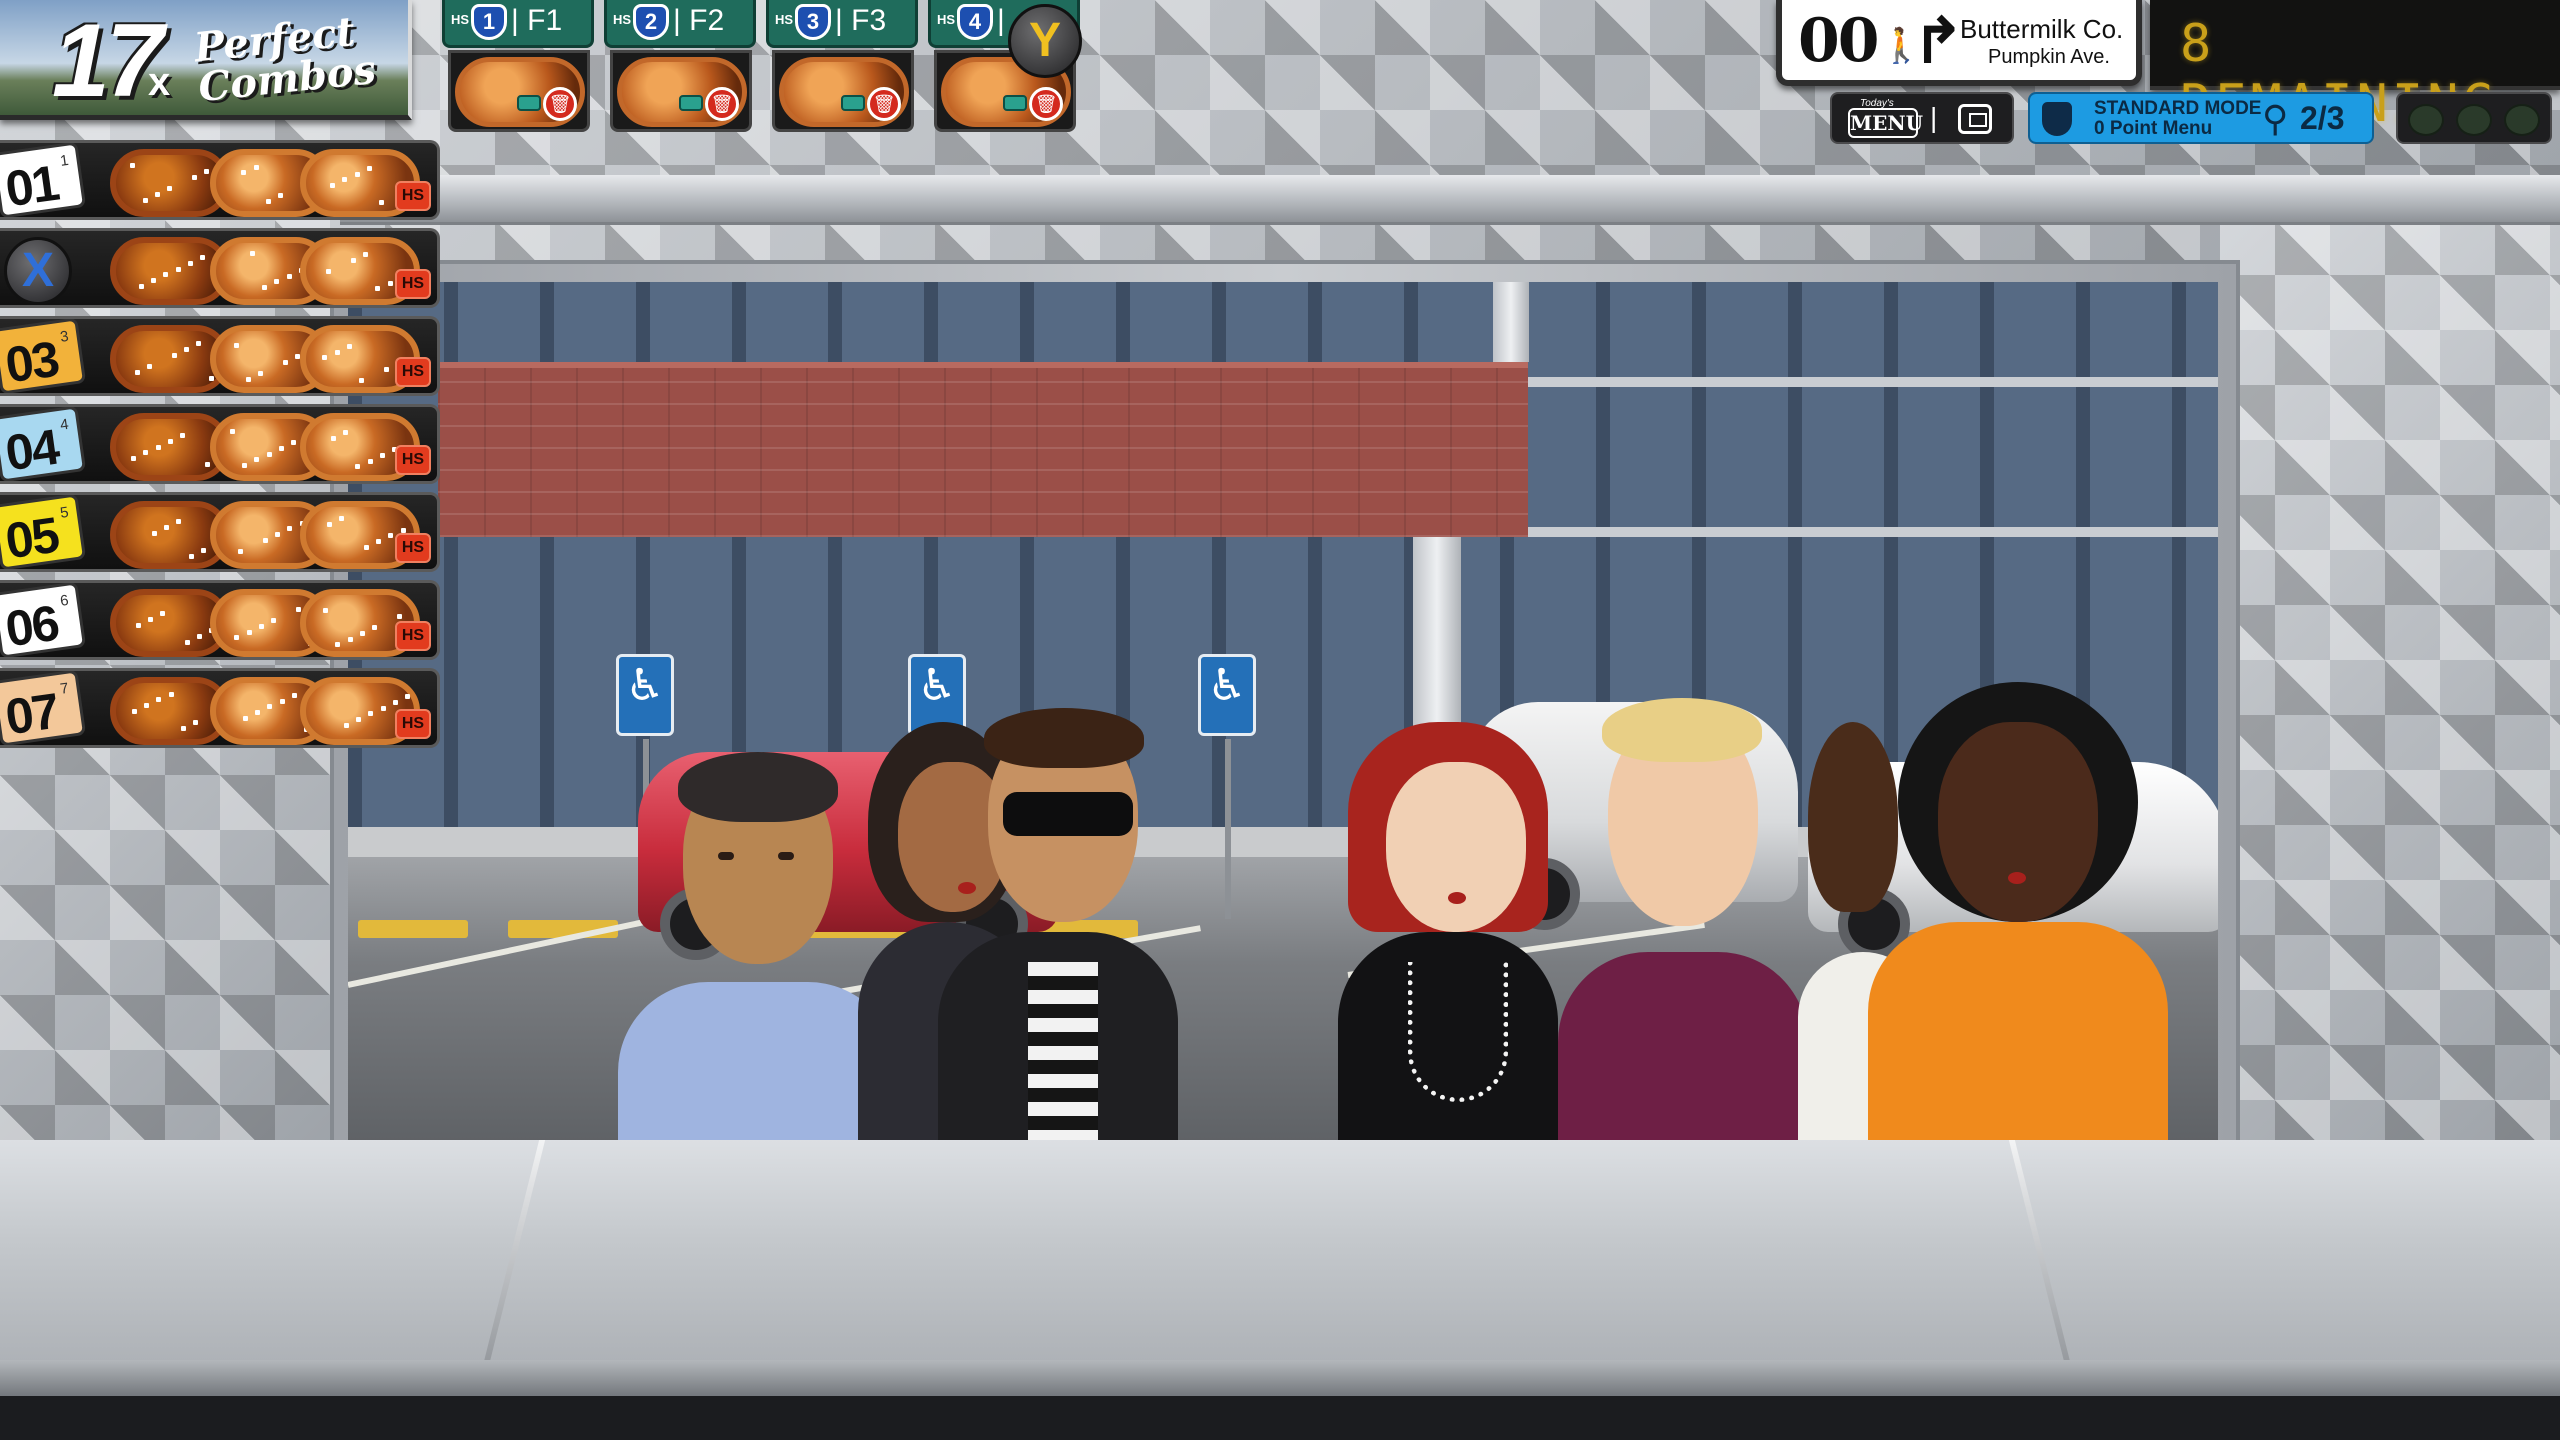  I want to click on holding-station-tab: HS 1 | F1, so click(518, 24).